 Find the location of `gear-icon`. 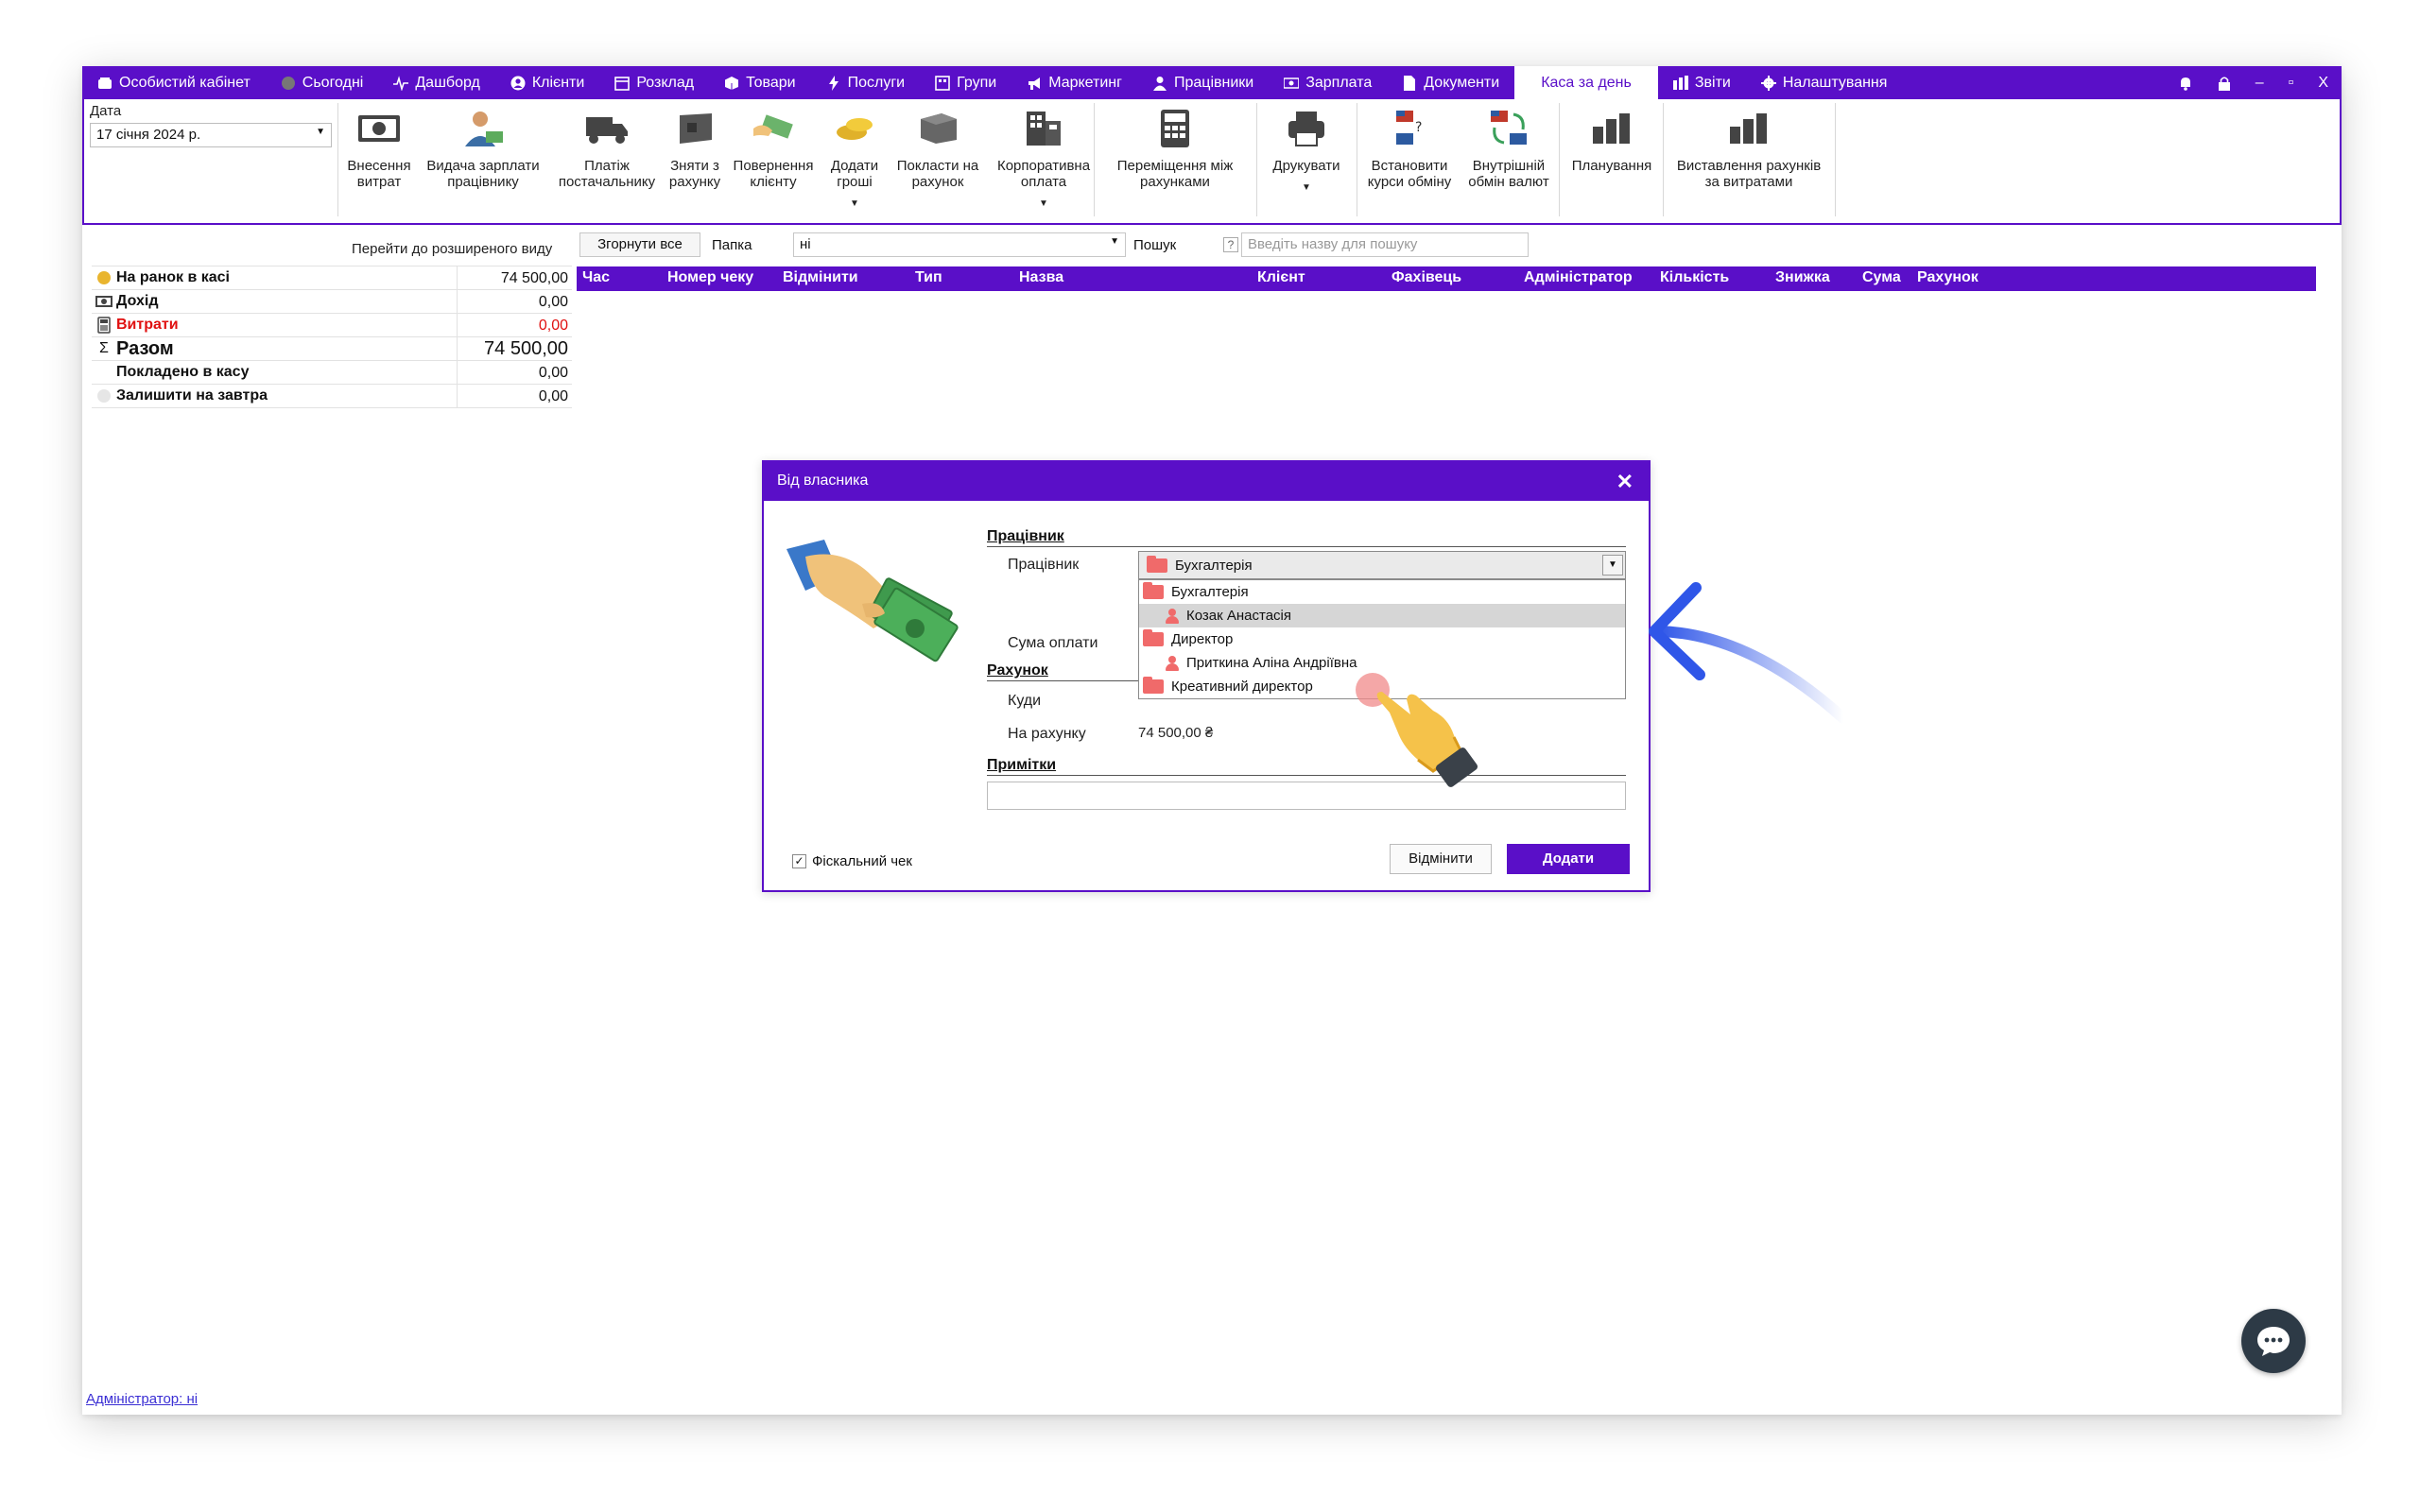

gear-icon is located at coordinates (1768, 83).